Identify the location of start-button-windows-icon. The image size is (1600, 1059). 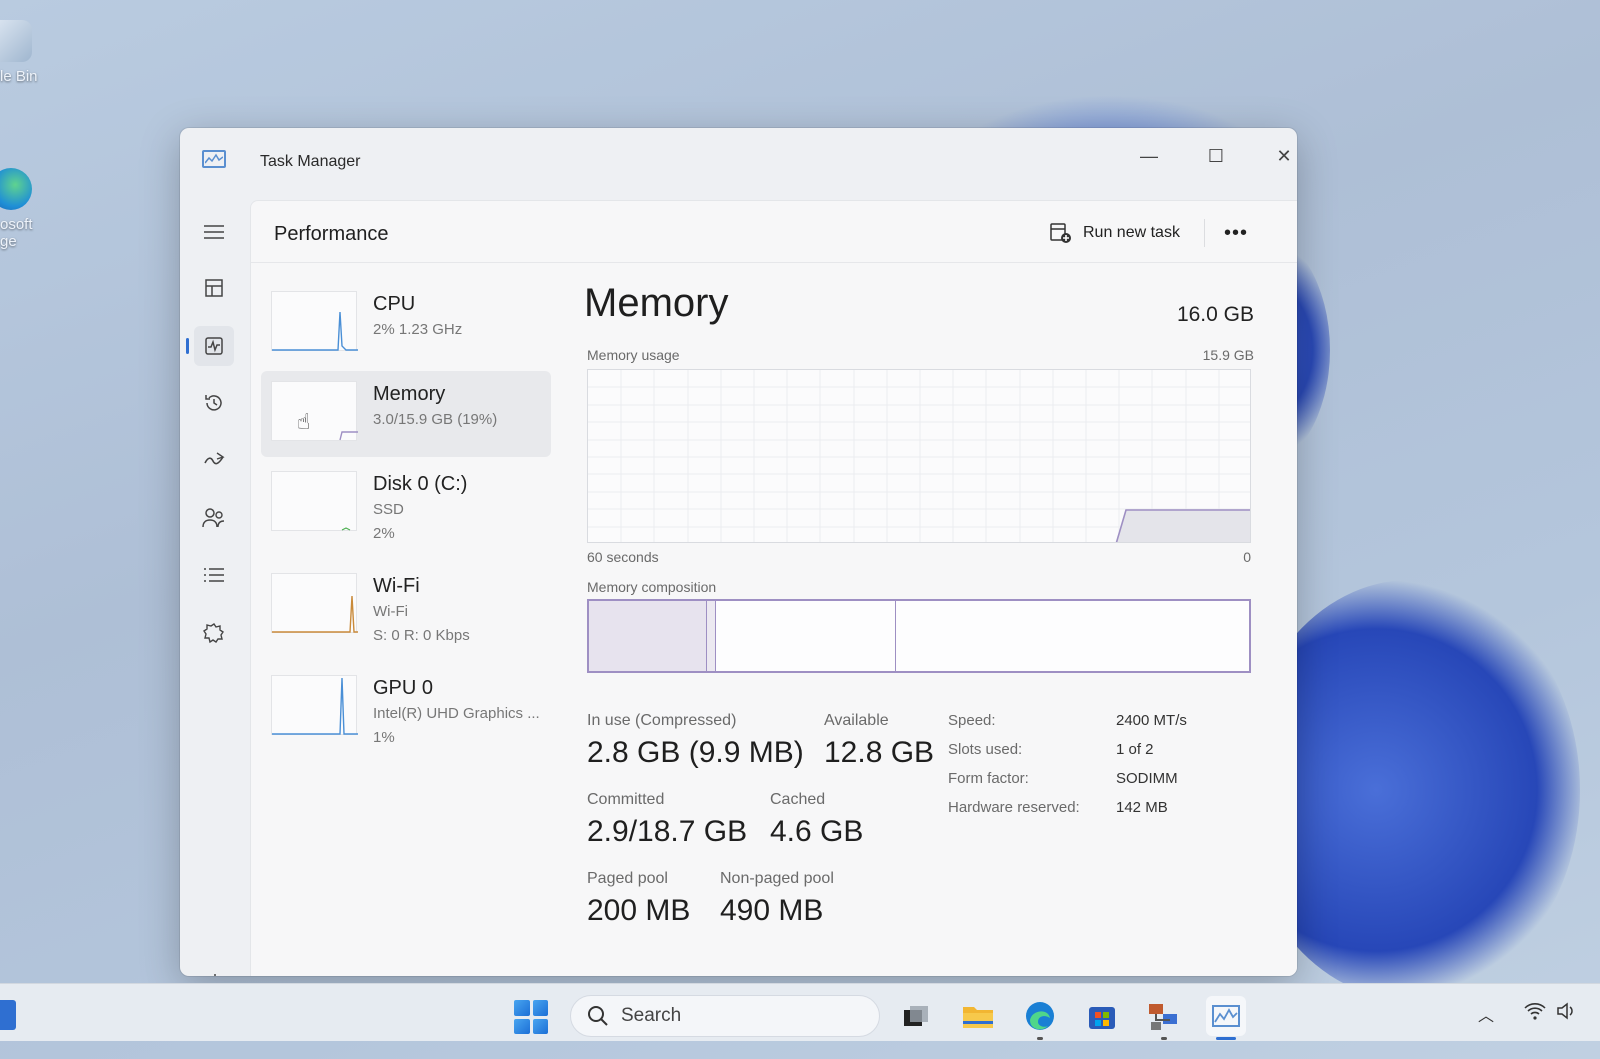
(531, 1017).